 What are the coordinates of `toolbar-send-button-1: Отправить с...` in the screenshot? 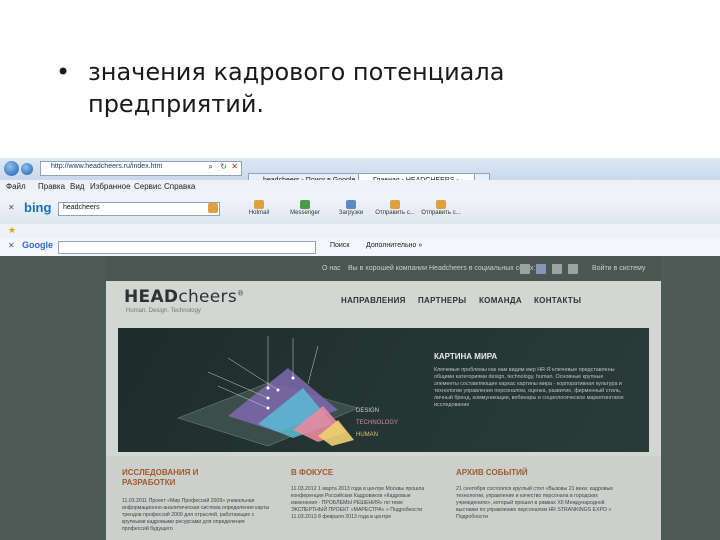 It's located at (395, 210).